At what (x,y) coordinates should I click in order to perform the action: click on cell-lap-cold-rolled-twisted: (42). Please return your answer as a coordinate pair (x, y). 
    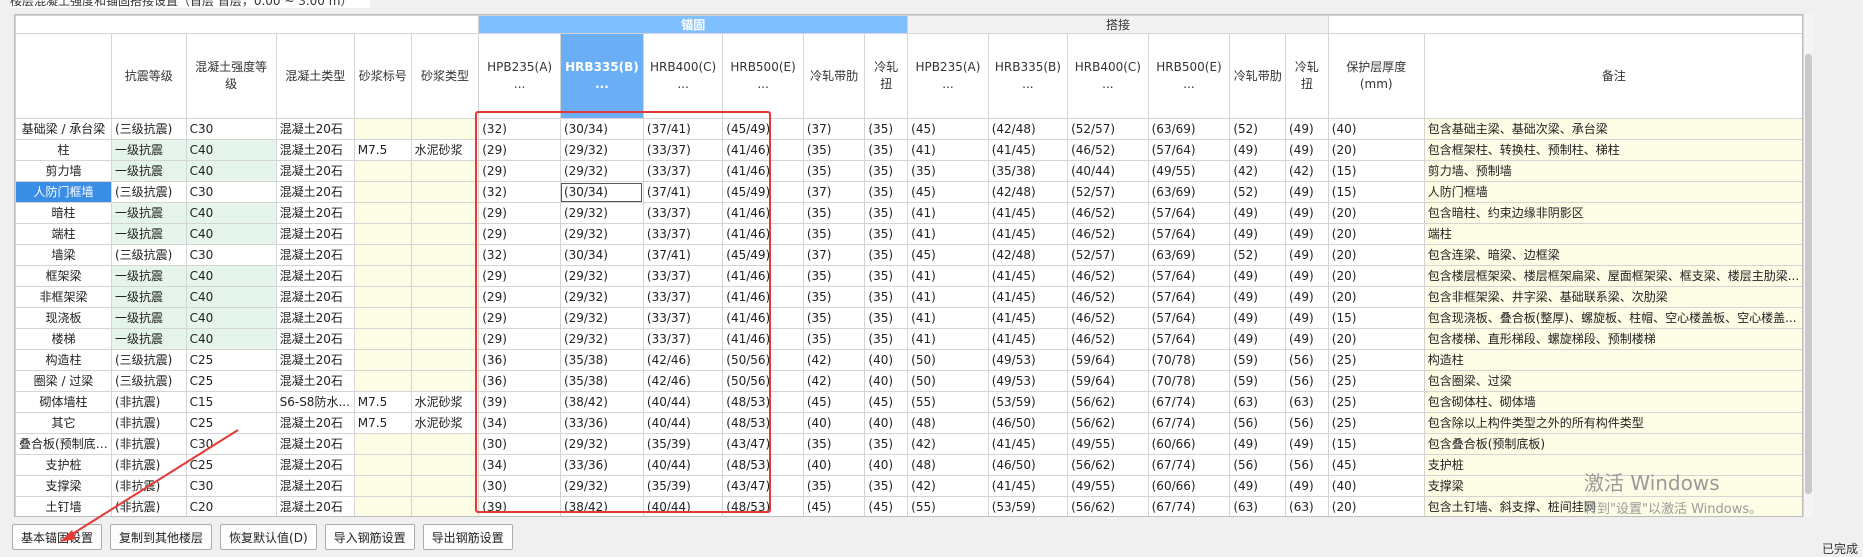
    Looking at the image, I should click on (1307, 171).